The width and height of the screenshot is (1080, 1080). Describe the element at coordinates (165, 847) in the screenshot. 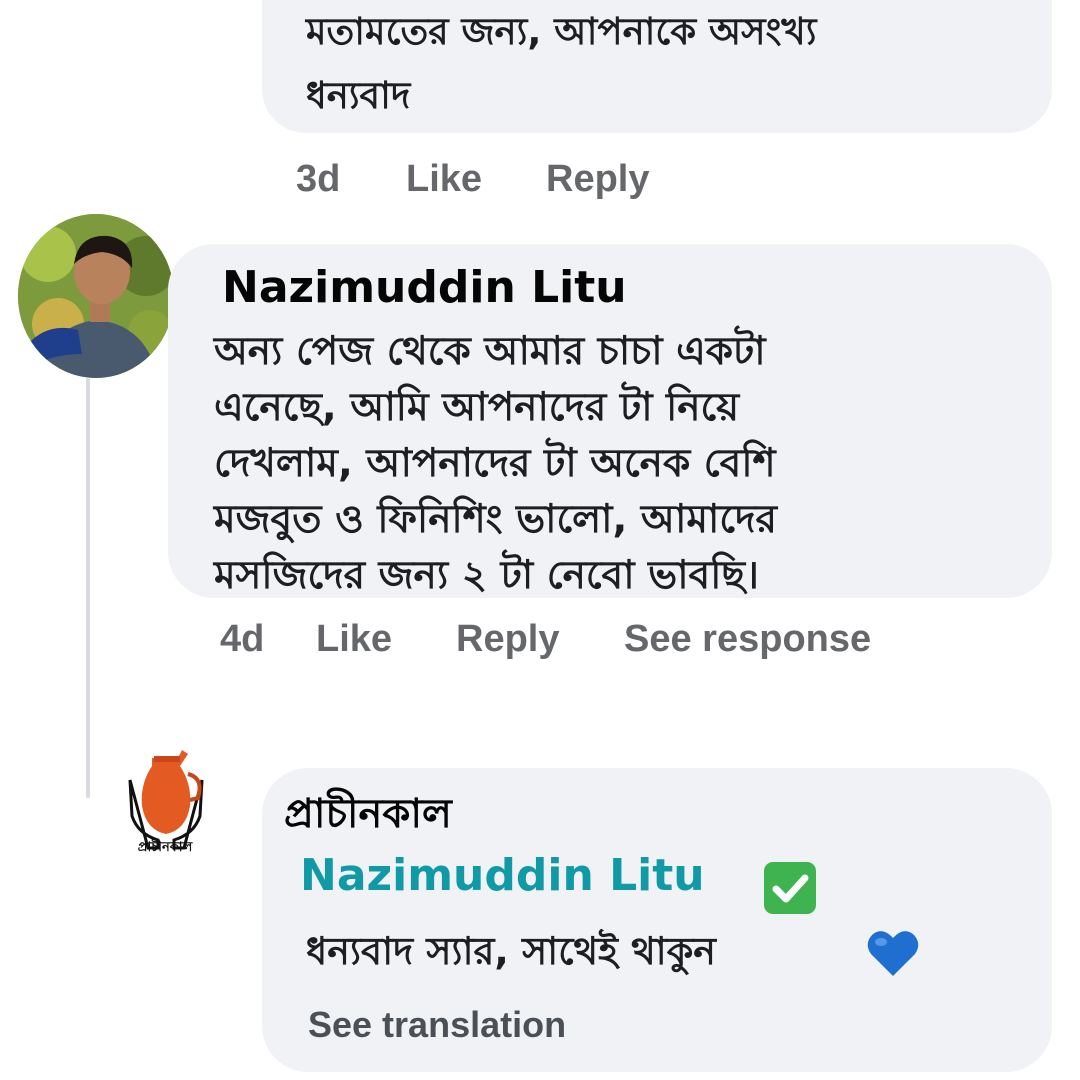

I see `logo-caption: প্রাচীনকাল` at that location.